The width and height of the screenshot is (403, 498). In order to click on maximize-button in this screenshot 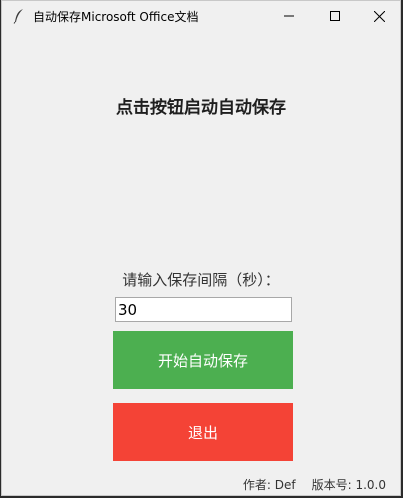, I will do `click(335, 16)`.